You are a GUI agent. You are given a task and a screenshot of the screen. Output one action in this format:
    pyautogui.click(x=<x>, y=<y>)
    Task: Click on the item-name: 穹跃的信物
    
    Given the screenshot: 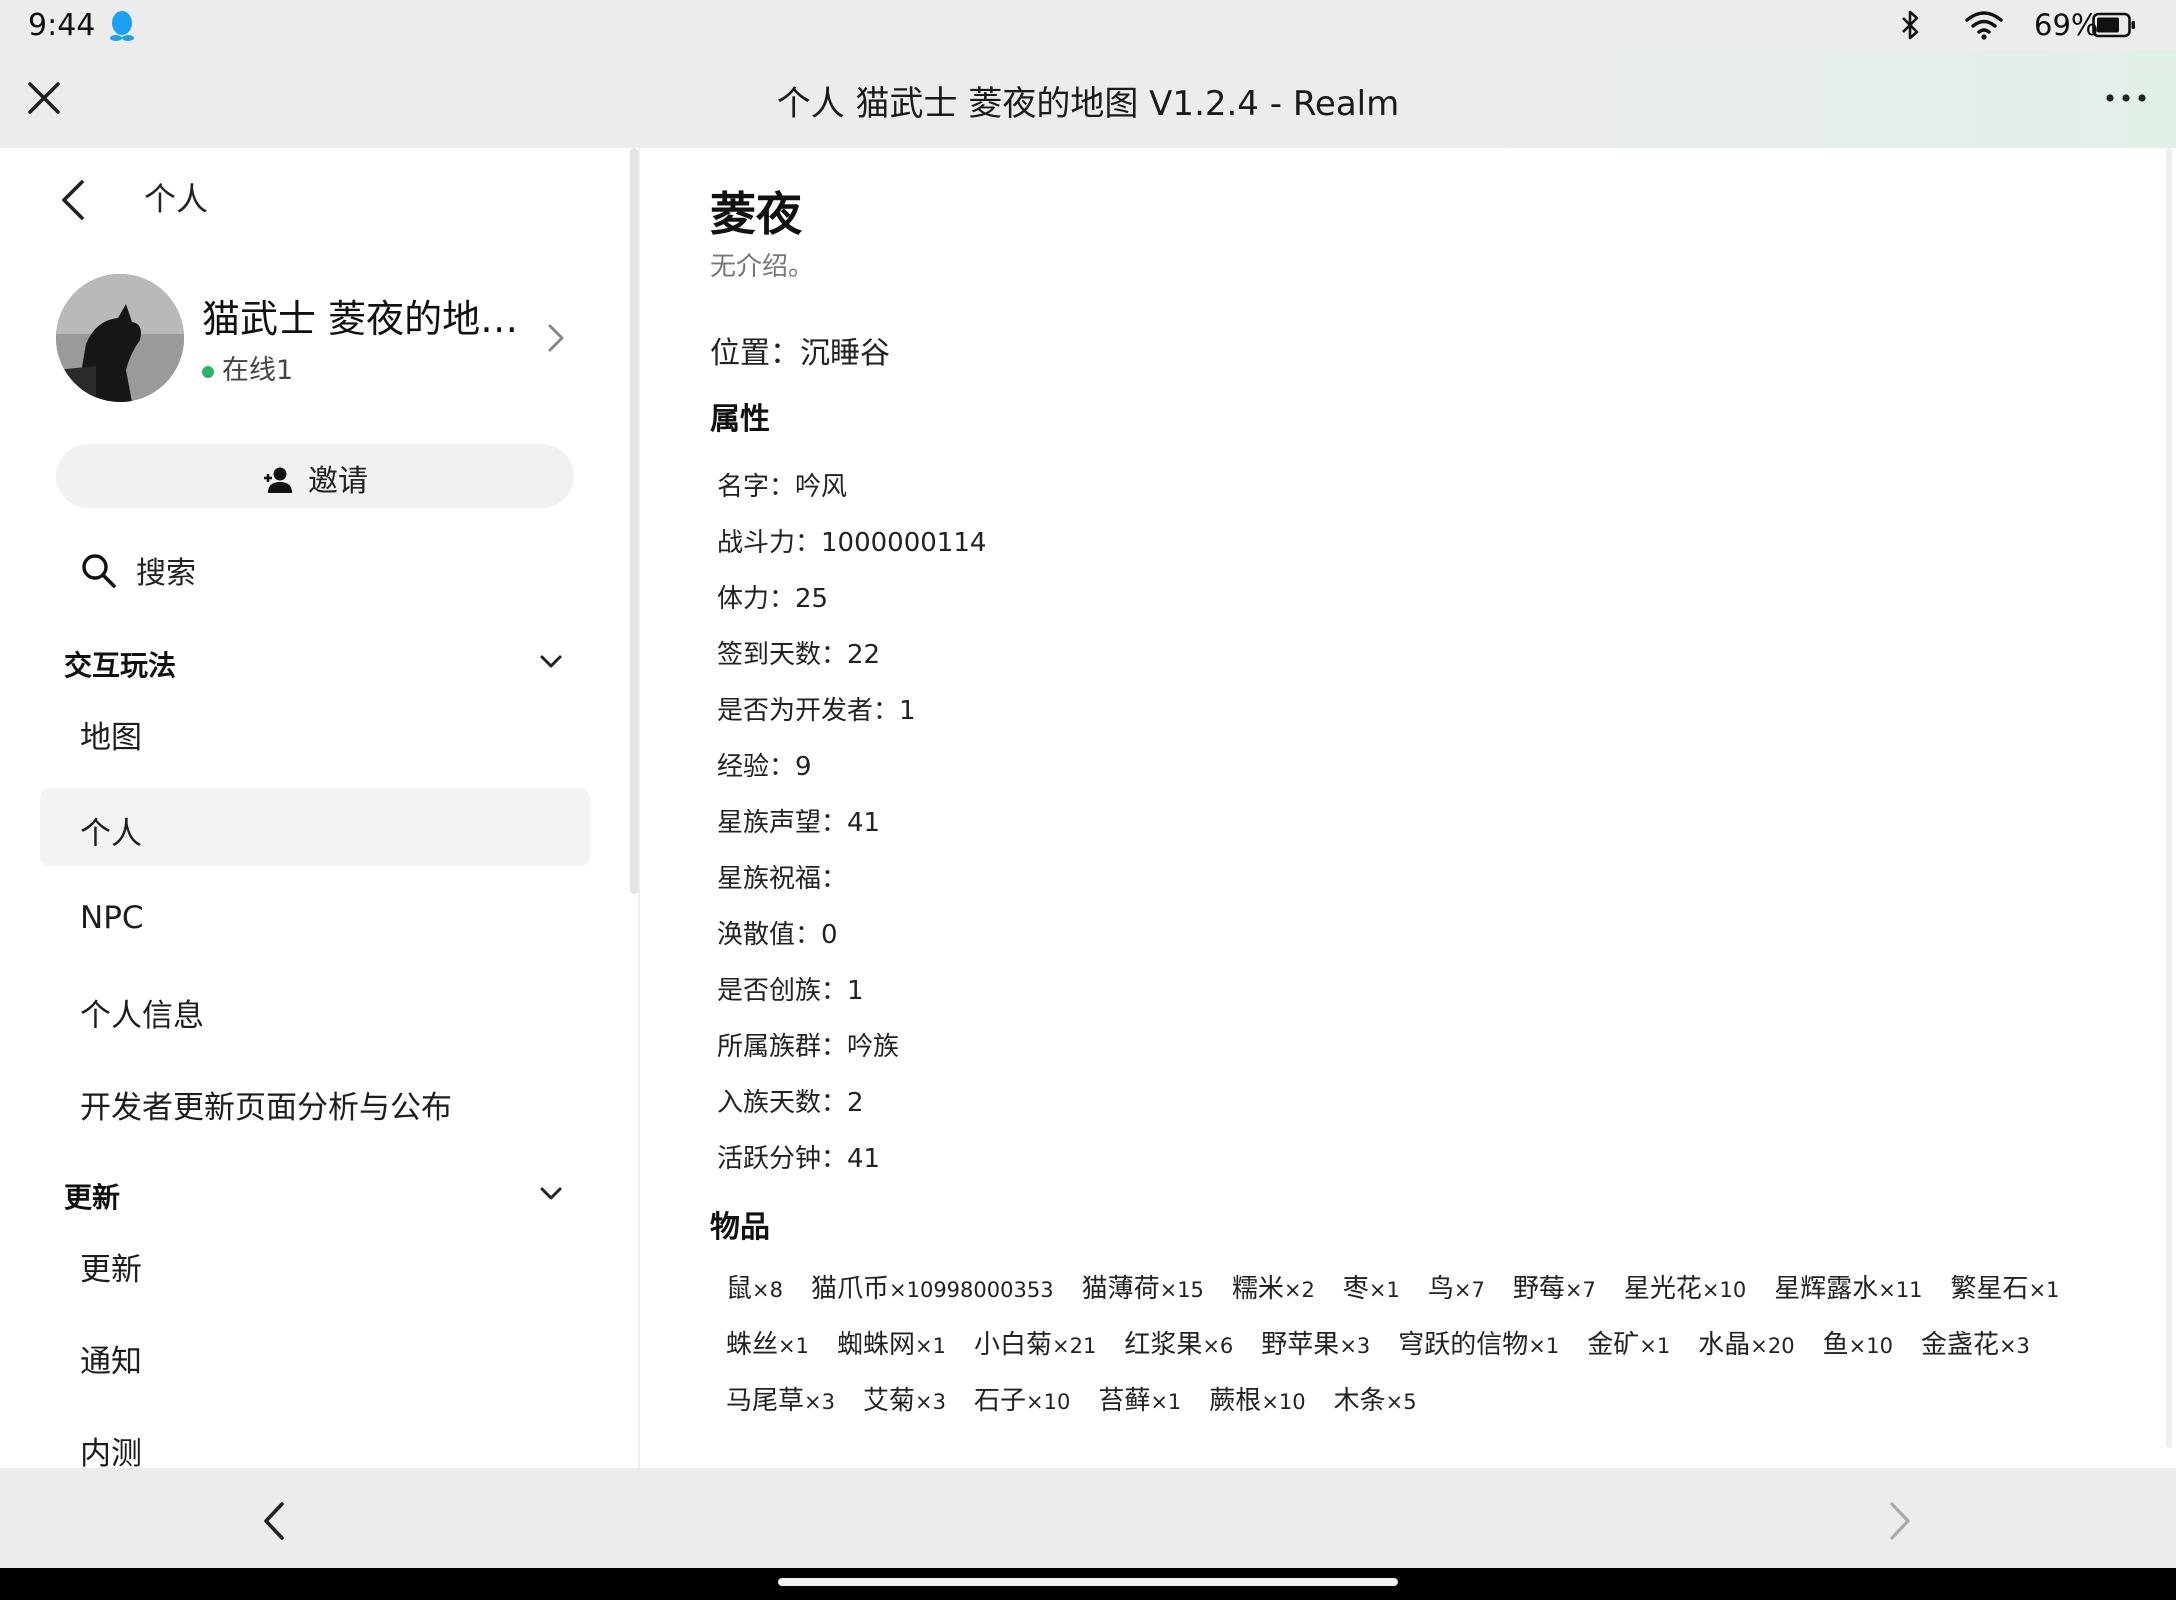 What is the action you would take?
    pyautogui.click(x=1463, y=1345)
    